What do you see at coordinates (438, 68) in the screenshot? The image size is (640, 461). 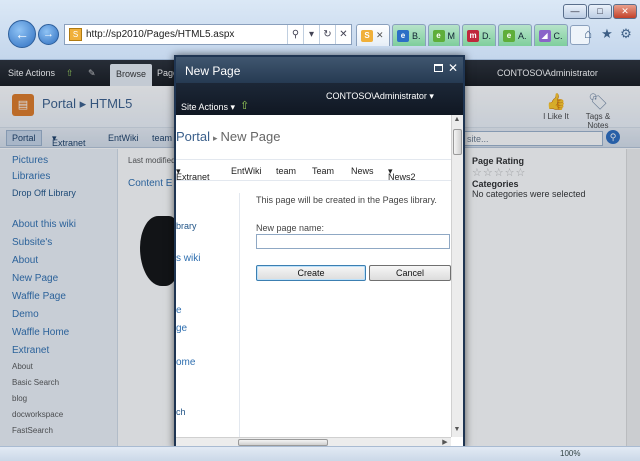 I see `maximize-icon` at bounding box center [438, 68].